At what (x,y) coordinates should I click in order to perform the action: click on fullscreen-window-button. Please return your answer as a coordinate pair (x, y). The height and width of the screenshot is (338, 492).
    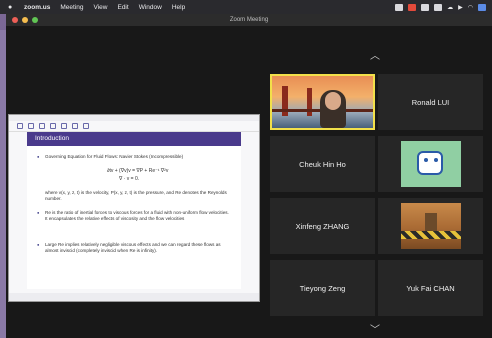
    Looking at the image, I should click on (35, 20).